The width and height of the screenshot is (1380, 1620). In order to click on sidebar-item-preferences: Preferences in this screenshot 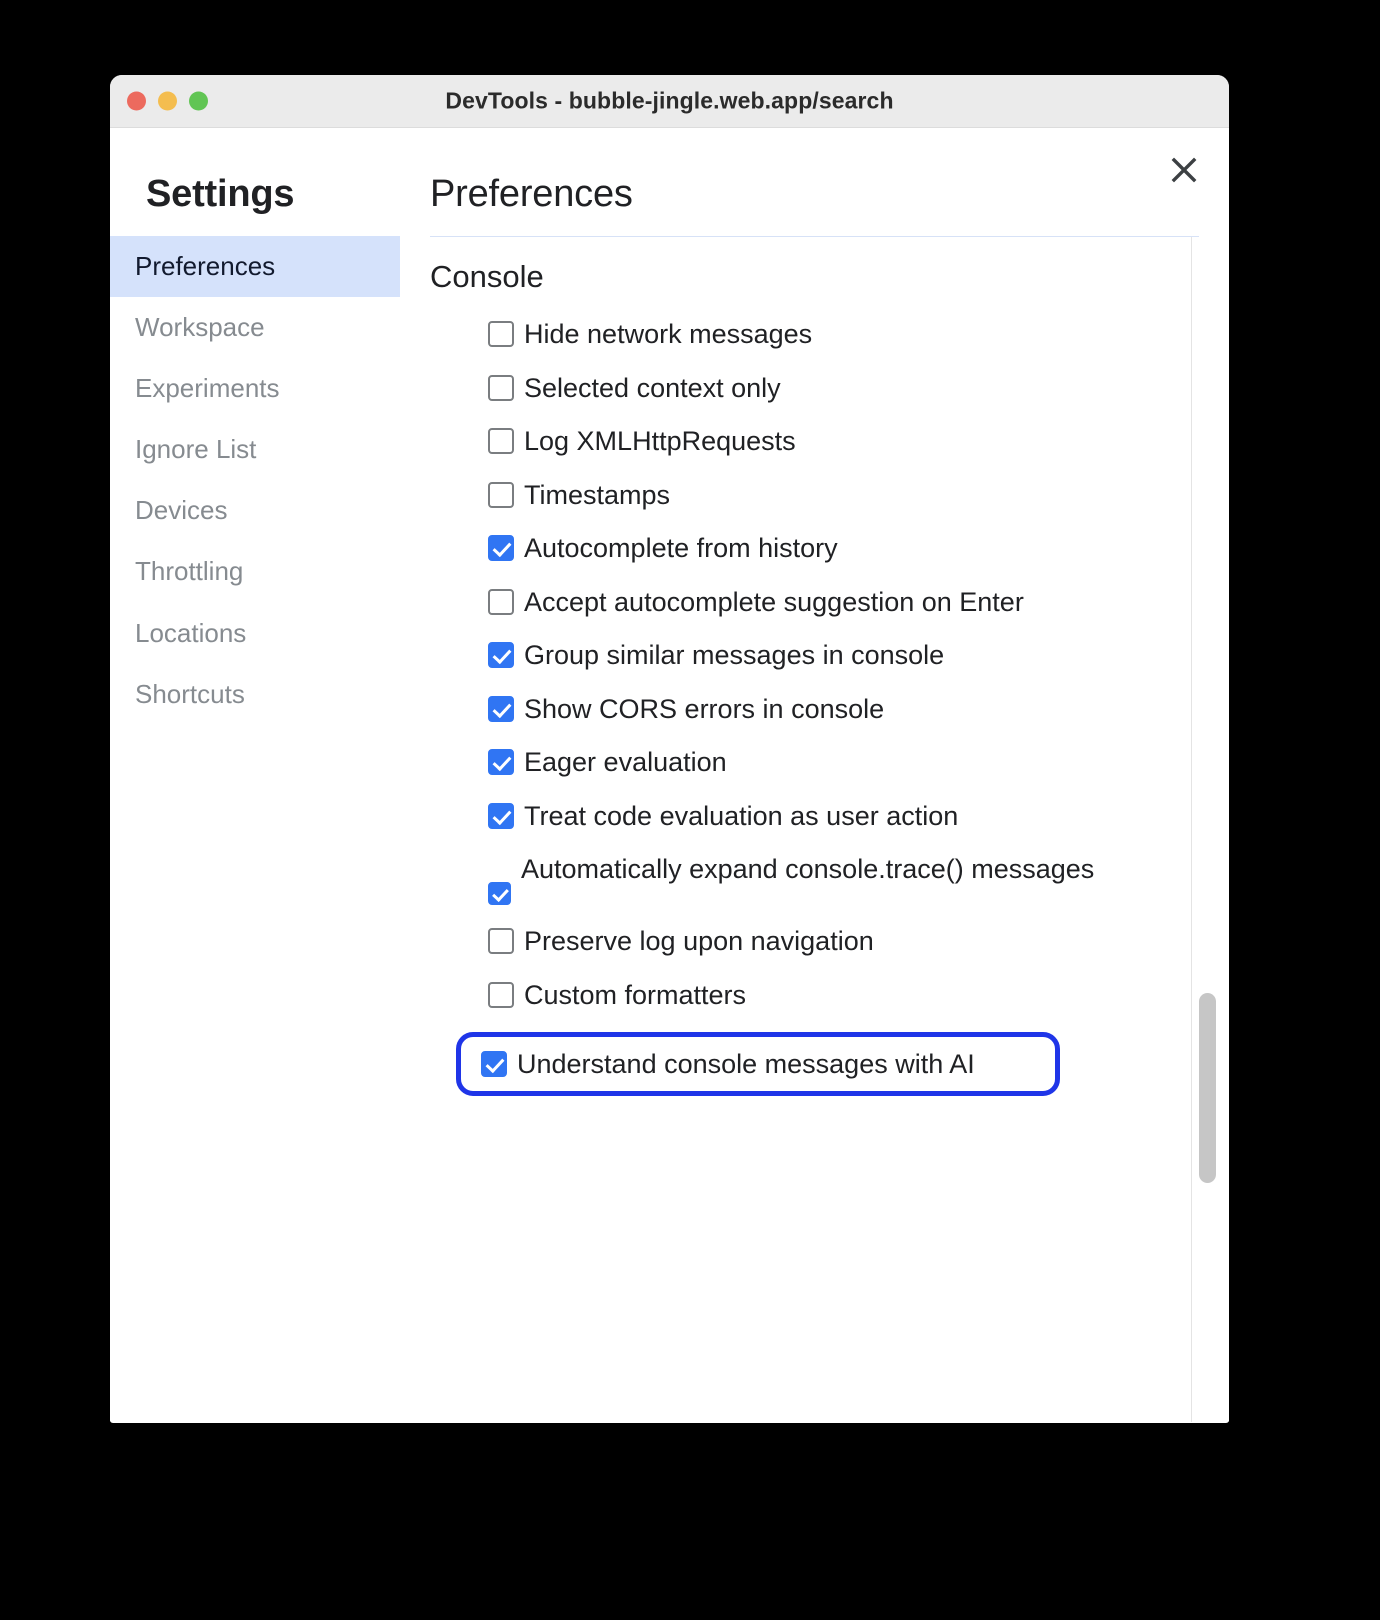, I will do `click(255, 267)`.